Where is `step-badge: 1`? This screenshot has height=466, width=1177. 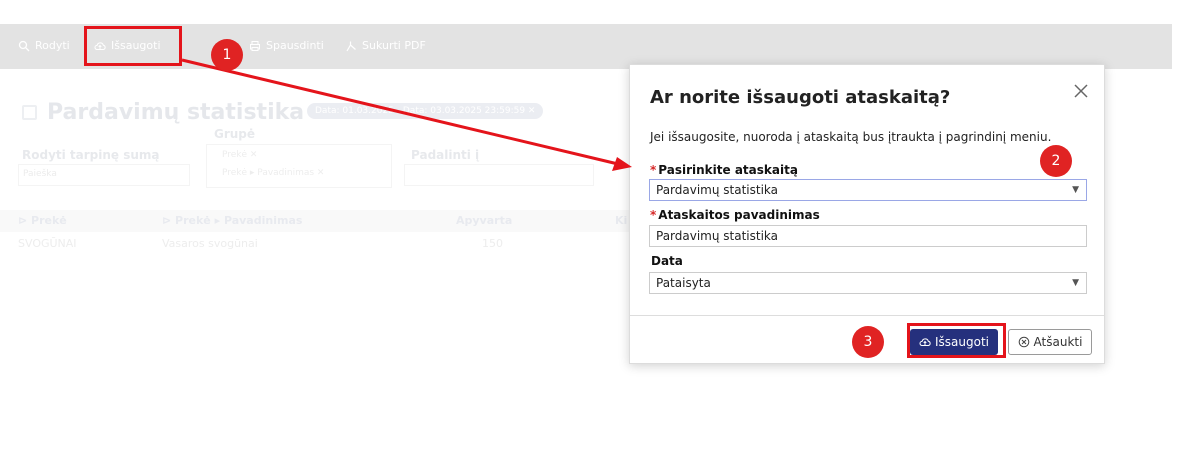 step-badge: 1 is located at coordinates (227, 55).